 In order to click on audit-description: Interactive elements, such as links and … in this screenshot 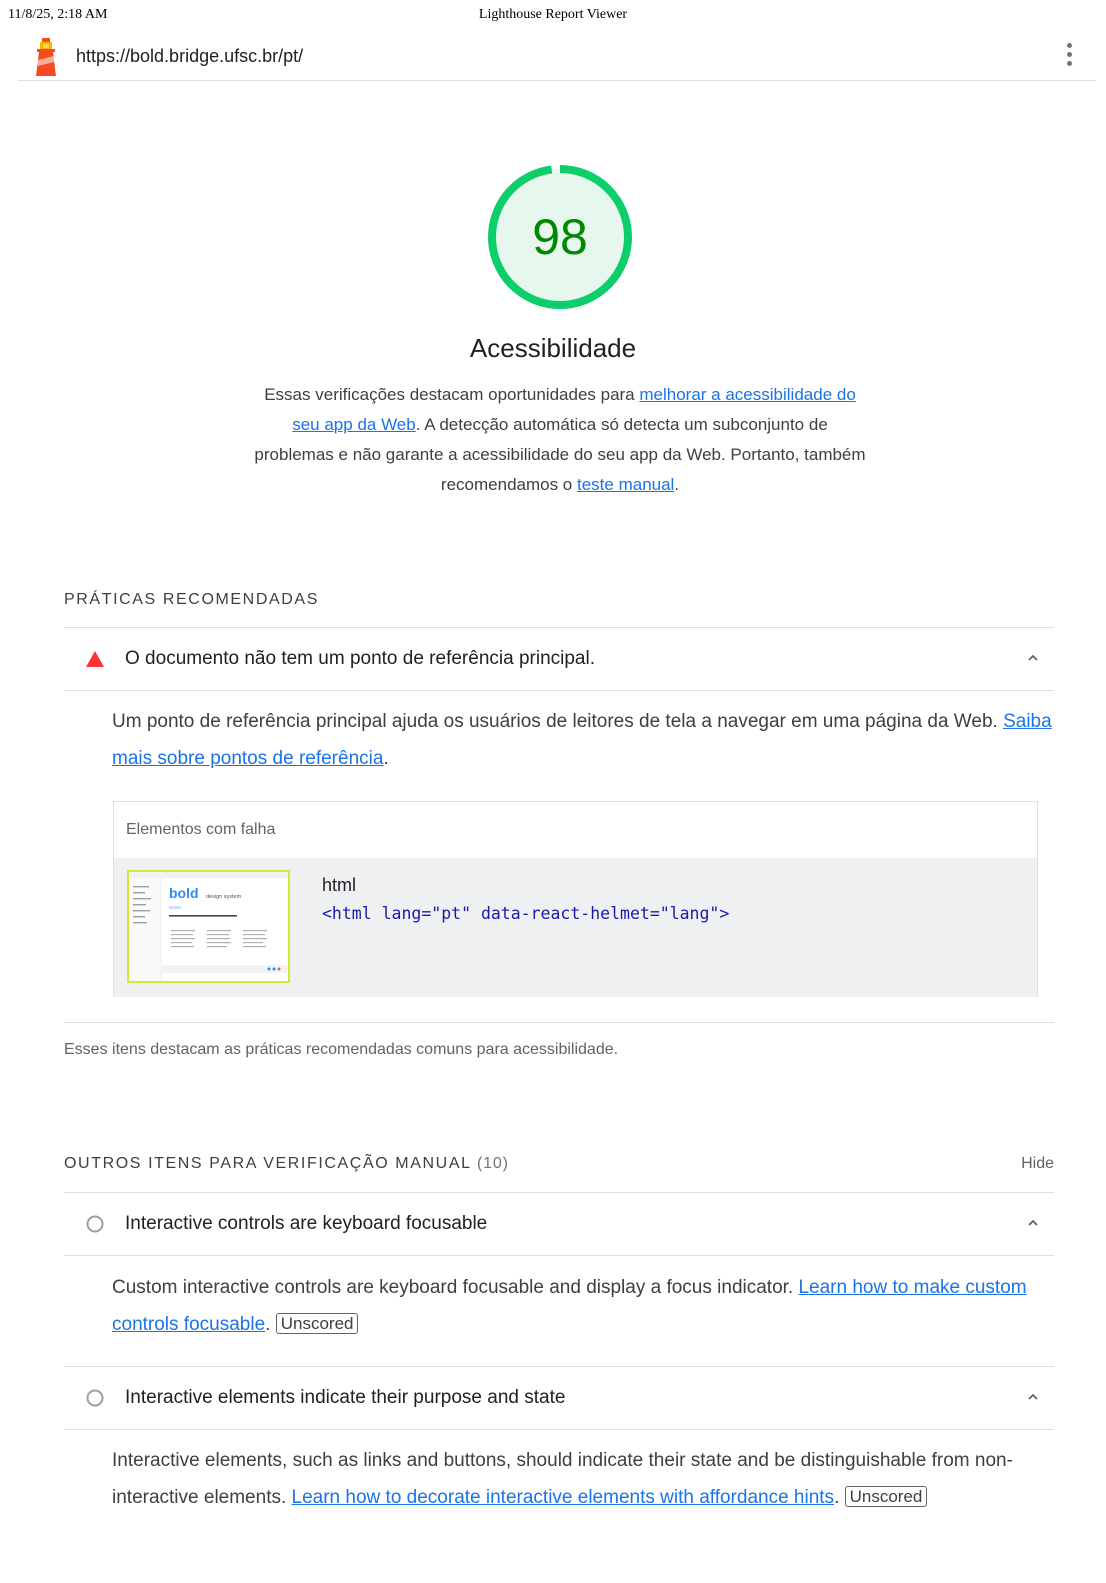, I will do `click(582, 1479)`.